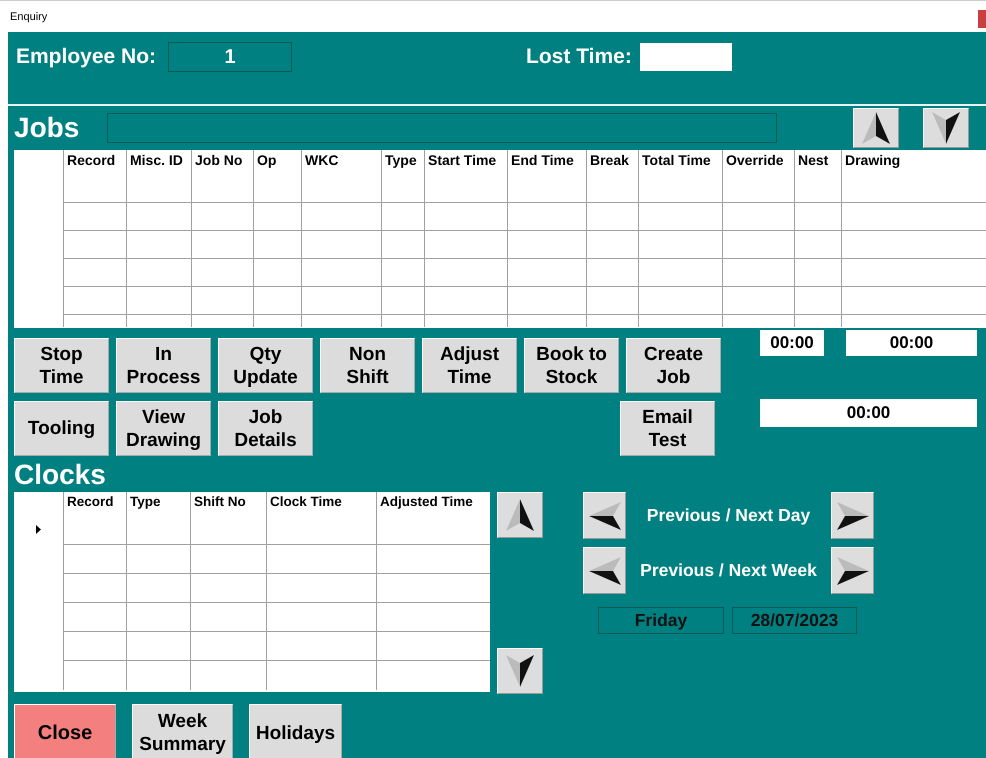 The width and height of the screenshot is (986, 758). Describe the element at coordinates (686, 57) in the screenshot. I see `lost-time-field` at that location.